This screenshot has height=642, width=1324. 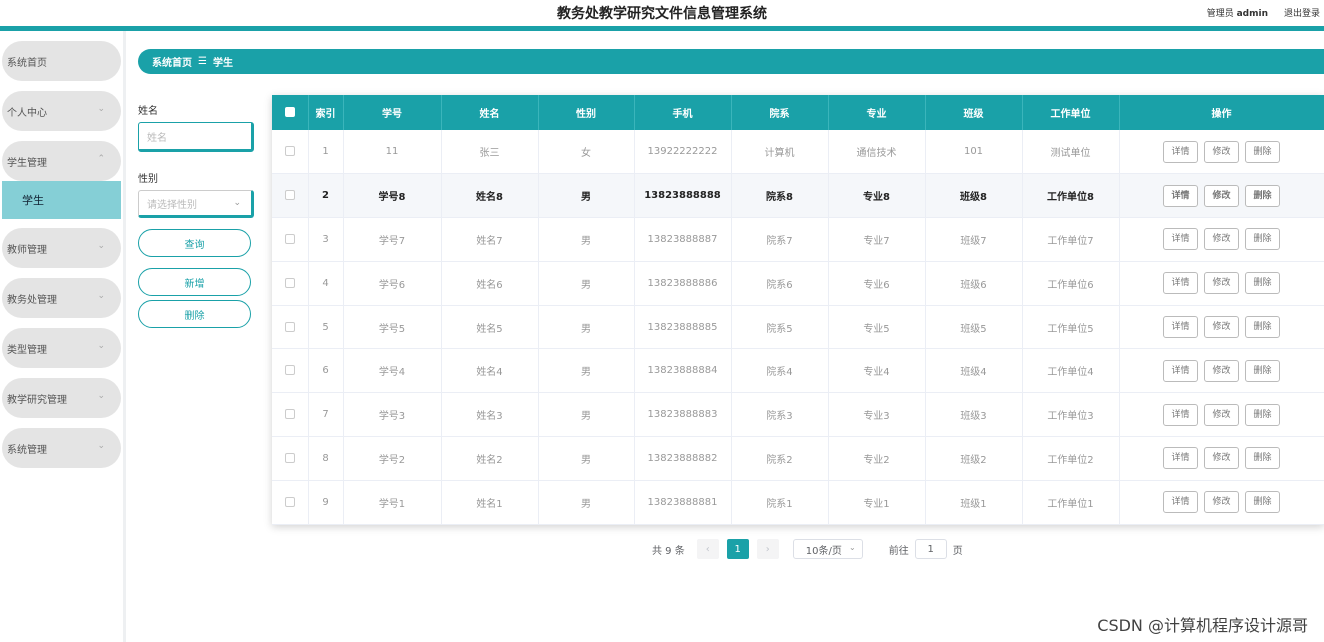 What do you see at coordinates (196, 204) in the screenshot?
I see `gender-select: 请选择性别 ⌄` at bounding box center [196, 204].